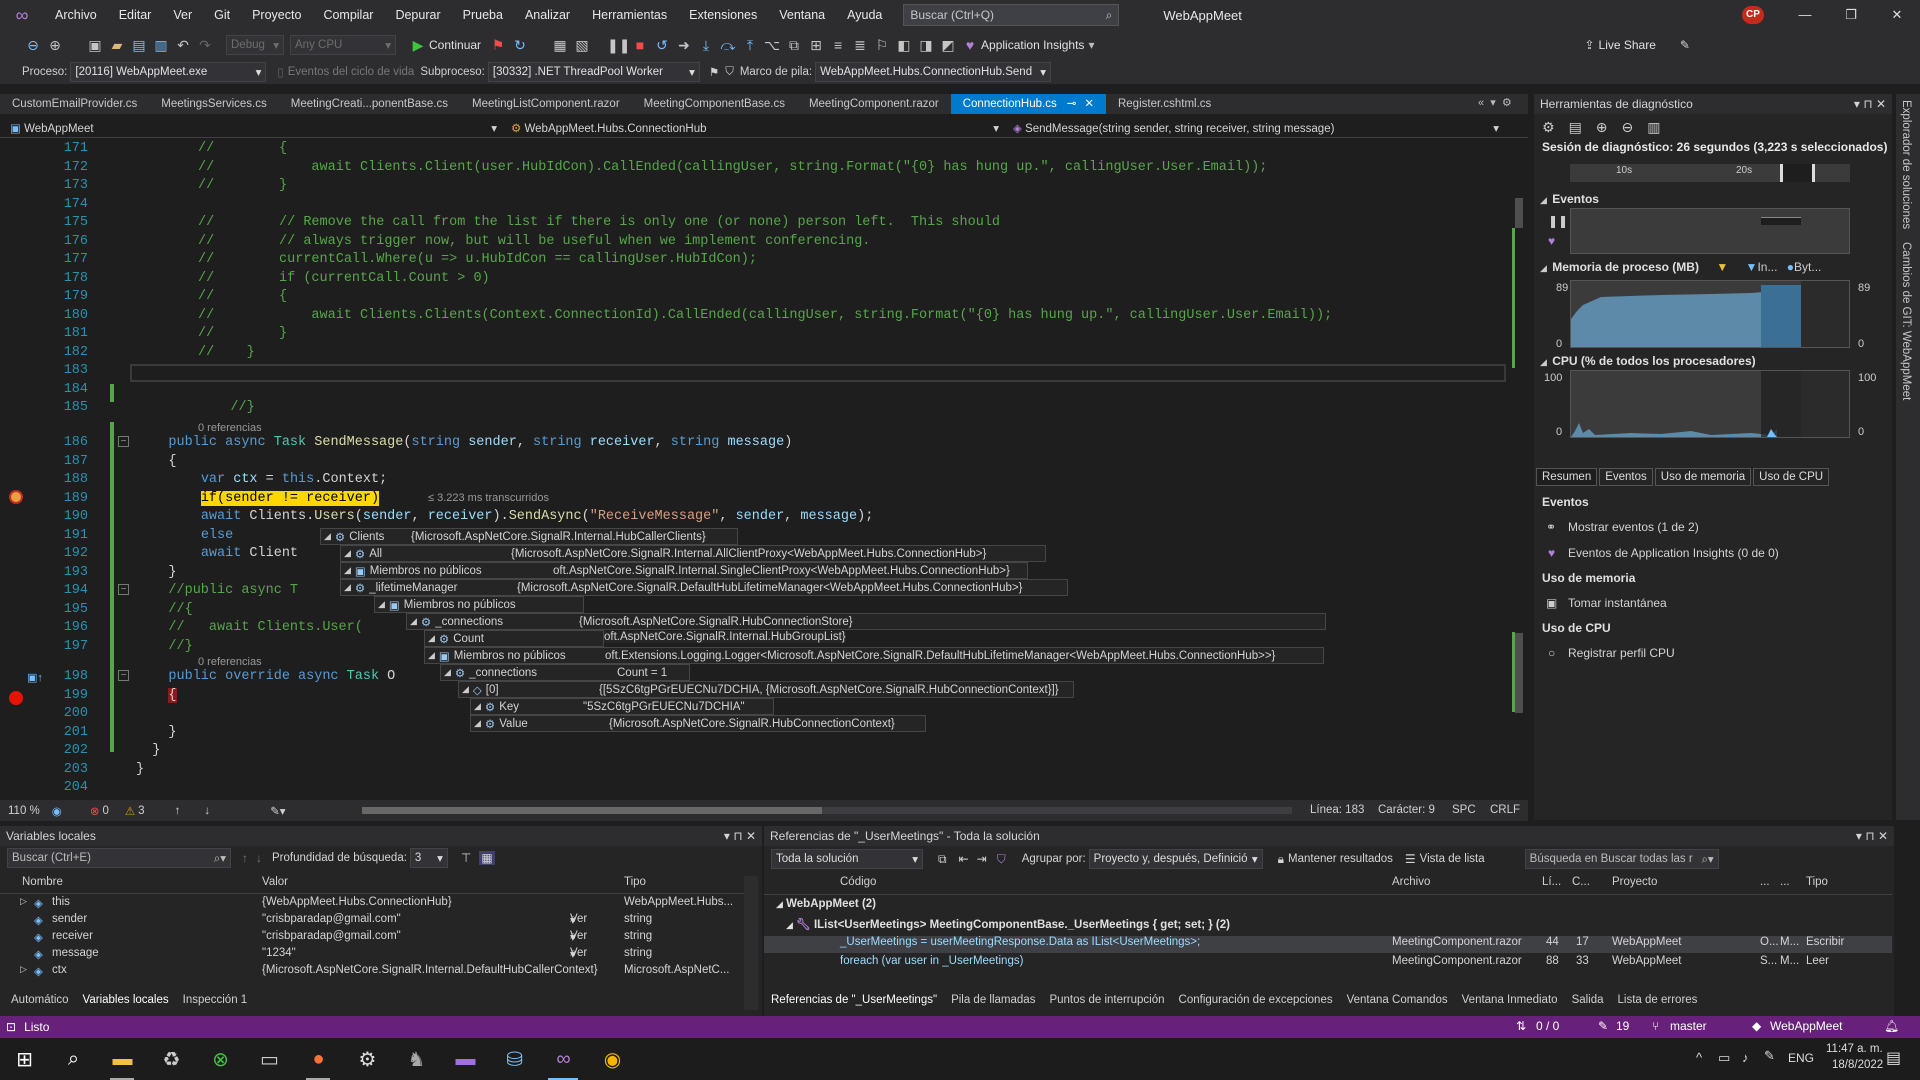  I want to click on column-header-type: Tipo, so click(635, 882).